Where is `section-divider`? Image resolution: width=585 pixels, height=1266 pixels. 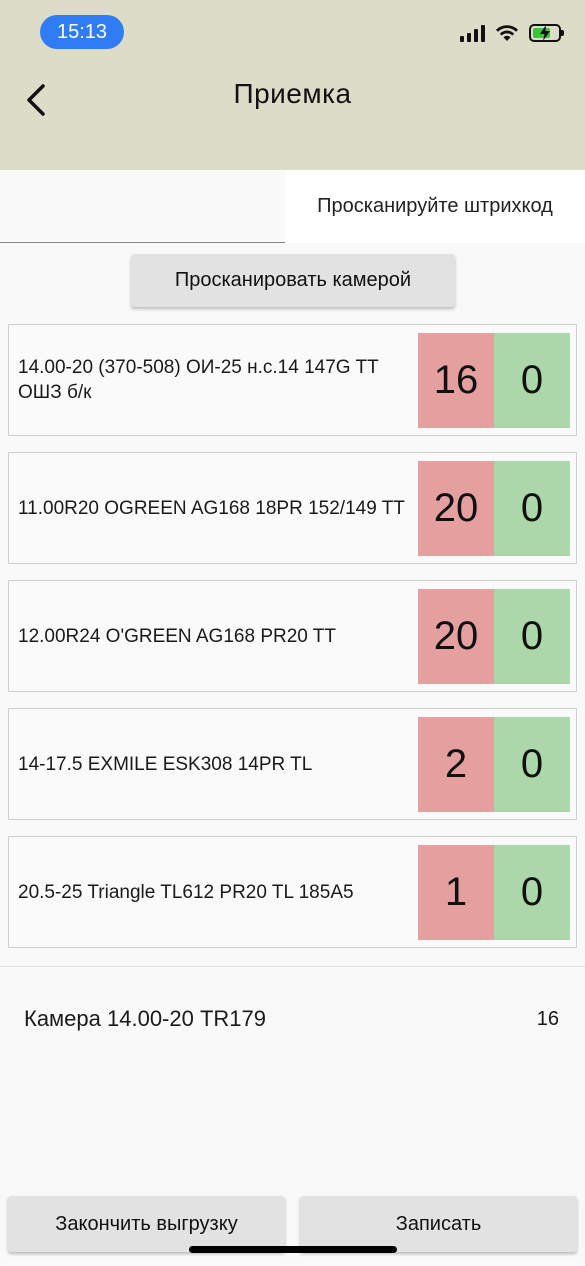
section-divider is located at coordinates (292, 966).